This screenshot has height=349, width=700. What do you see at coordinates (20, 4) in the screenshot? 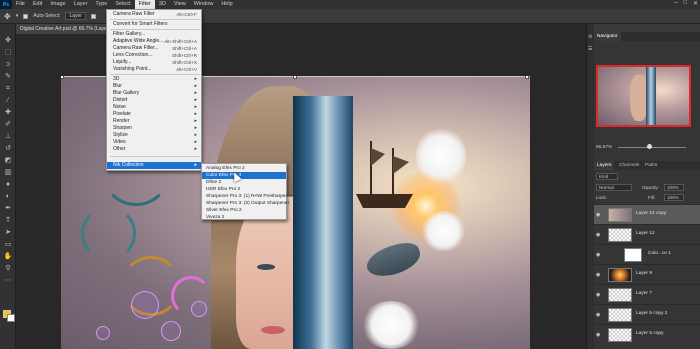
I see `menu-file: File` at bounding box center [20, 4].